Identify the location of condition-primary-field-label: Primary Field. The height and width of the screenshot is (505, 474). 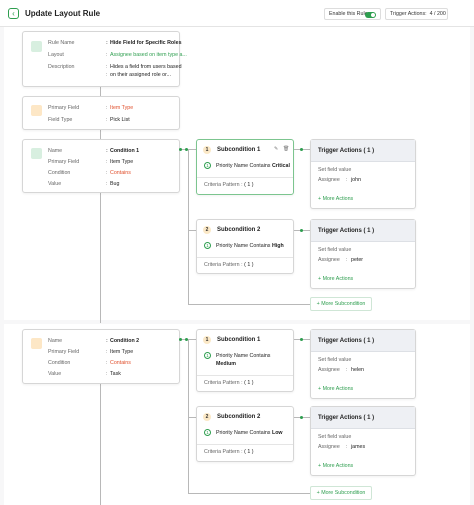
(64, 352).